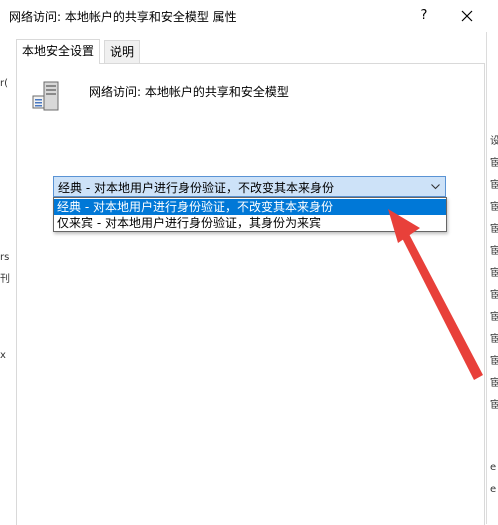 The width and height of the screenshot is (498, 525). I want to click on background-text-fragment: 刊, so click(5, 279).